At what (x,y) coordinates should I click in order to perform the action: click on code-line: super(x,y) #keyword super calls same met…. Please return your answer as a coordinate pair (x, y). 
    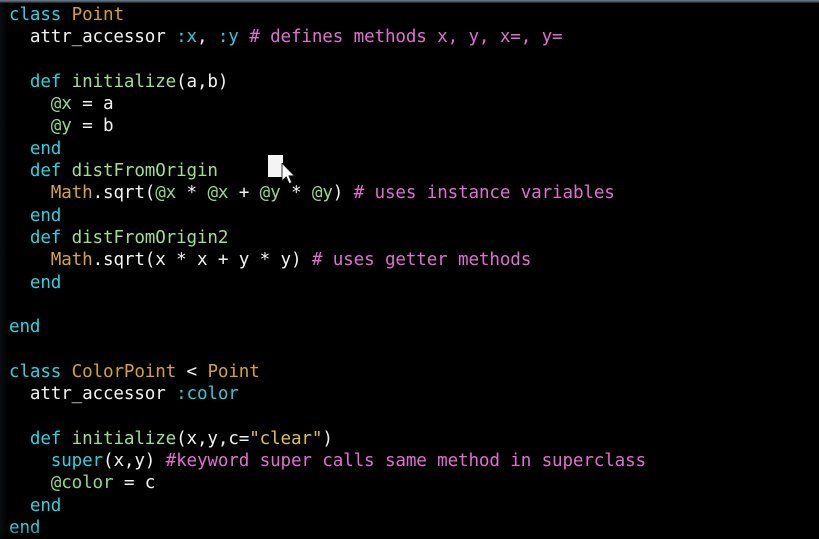
    Looking at the image, I should click on (409, 461).